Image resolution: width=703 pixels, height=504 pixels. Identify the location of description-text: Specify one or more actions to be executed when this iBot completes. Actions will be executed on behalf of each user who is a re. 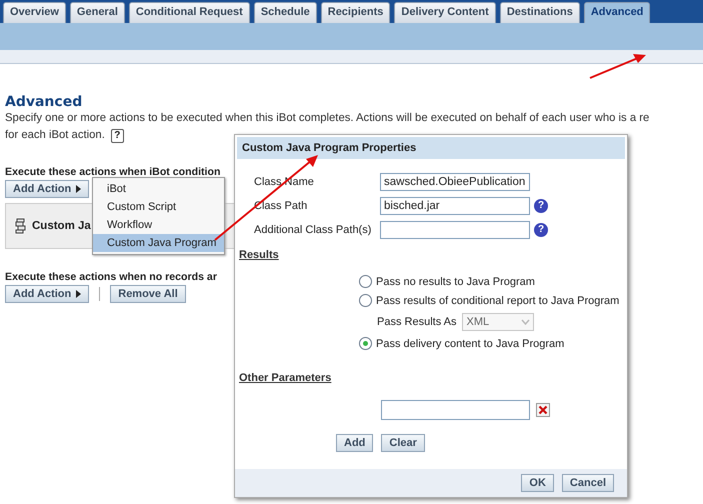
(327, 118).